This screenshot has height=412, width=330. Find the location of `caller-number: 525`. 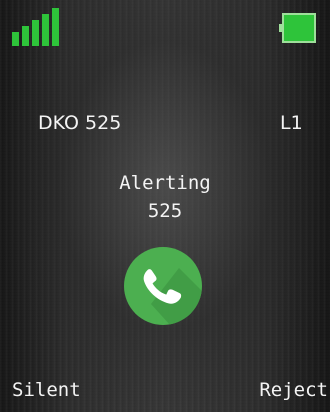

caller-number: 525 is located at coordinates (165, 211).